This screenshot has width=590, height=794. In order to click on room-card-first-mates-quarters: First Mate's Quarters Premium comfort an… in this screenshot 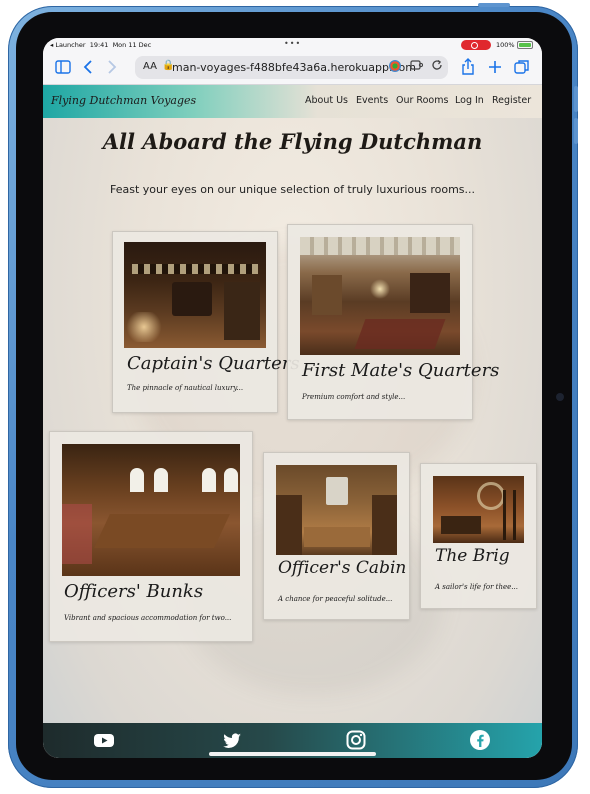, I will do `click(393, 322)`.